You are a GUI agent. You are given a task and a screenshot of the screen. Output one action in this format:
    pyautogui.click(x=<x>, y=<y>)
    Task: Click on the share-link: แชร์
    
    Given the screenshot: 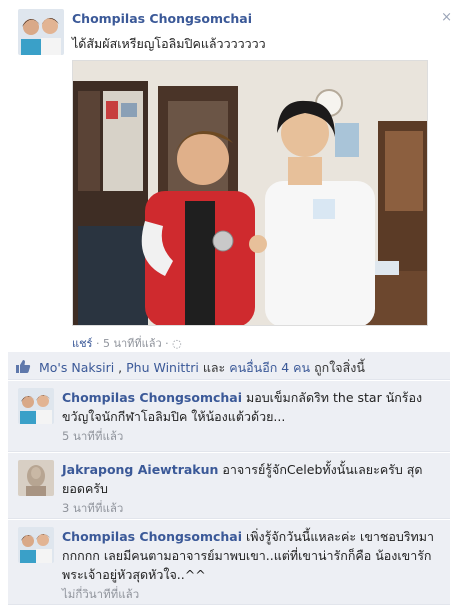 What is the action you would take?
    pyautogui.click(x=82, y=343)
    